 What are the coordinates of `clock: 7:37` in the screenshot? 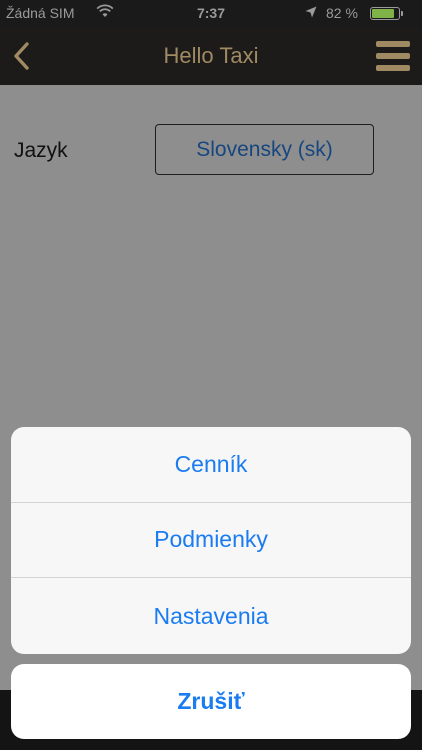 It's located at (211, 13).